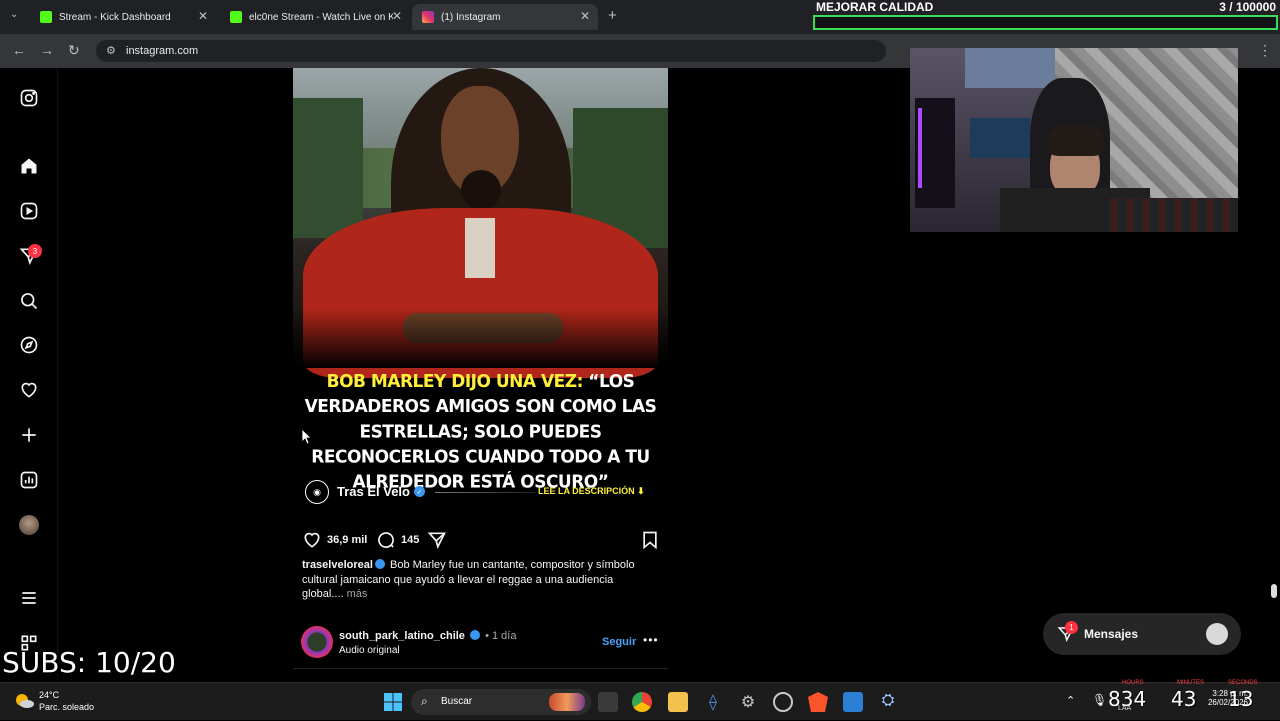 This screenshot has width=1280, height=721. I want to click on instagram-favicon-icon, so click(428, 17).